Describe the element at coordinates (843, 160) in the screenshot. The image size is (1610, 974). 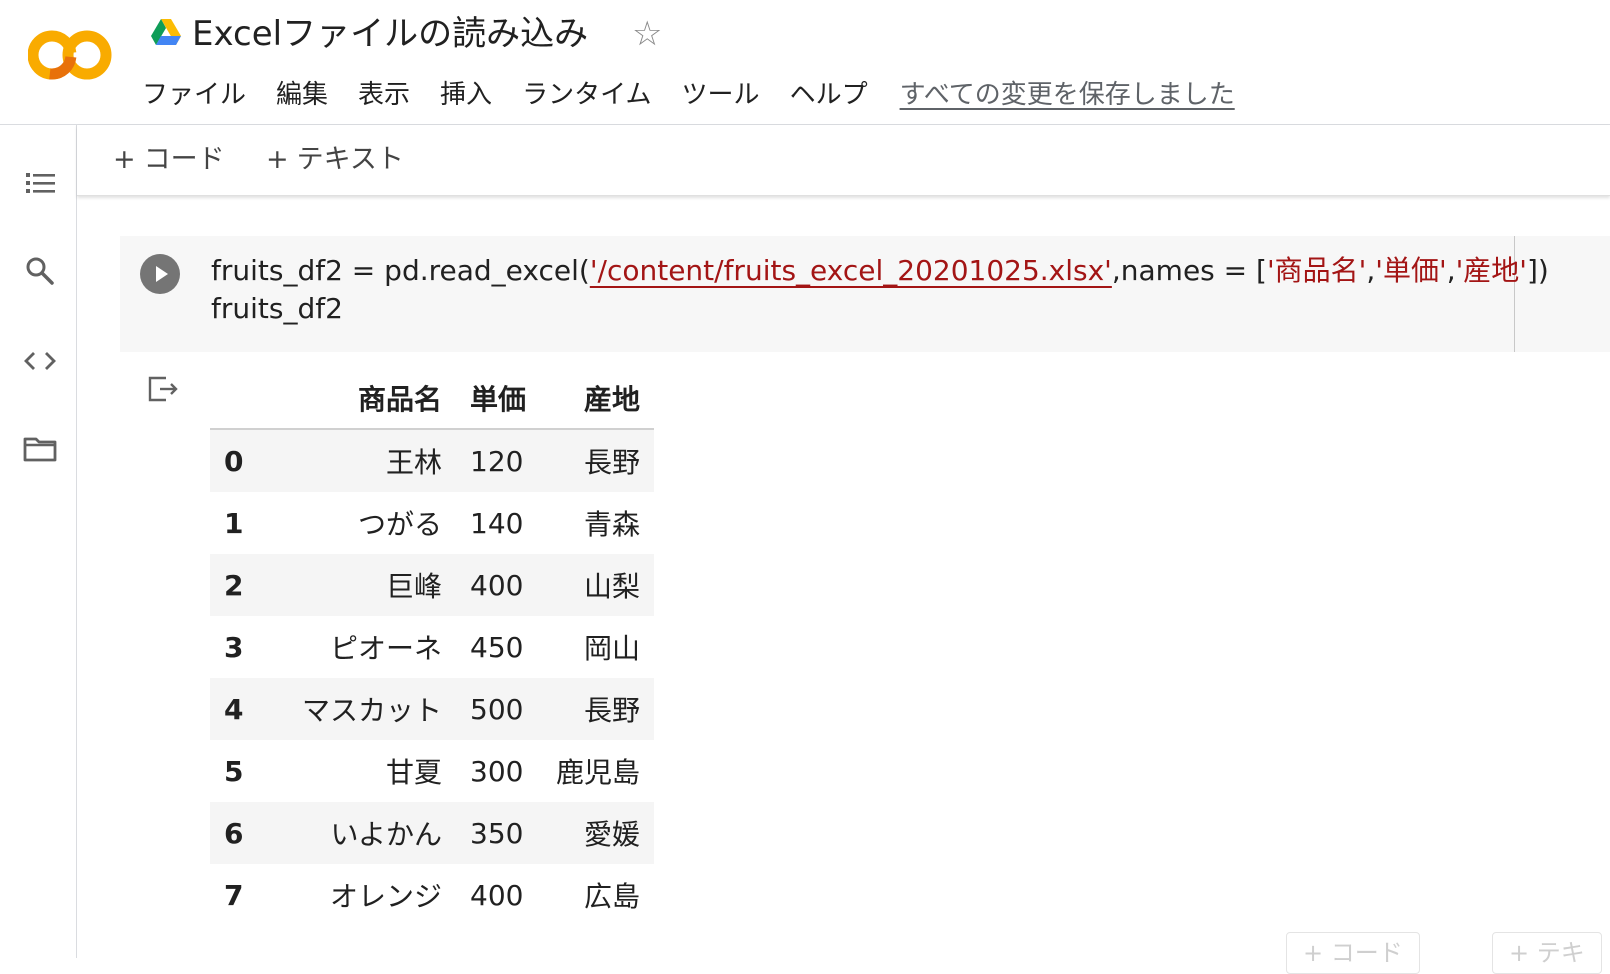
I see `cell-toolbar: + コード + テキスト` at that location.